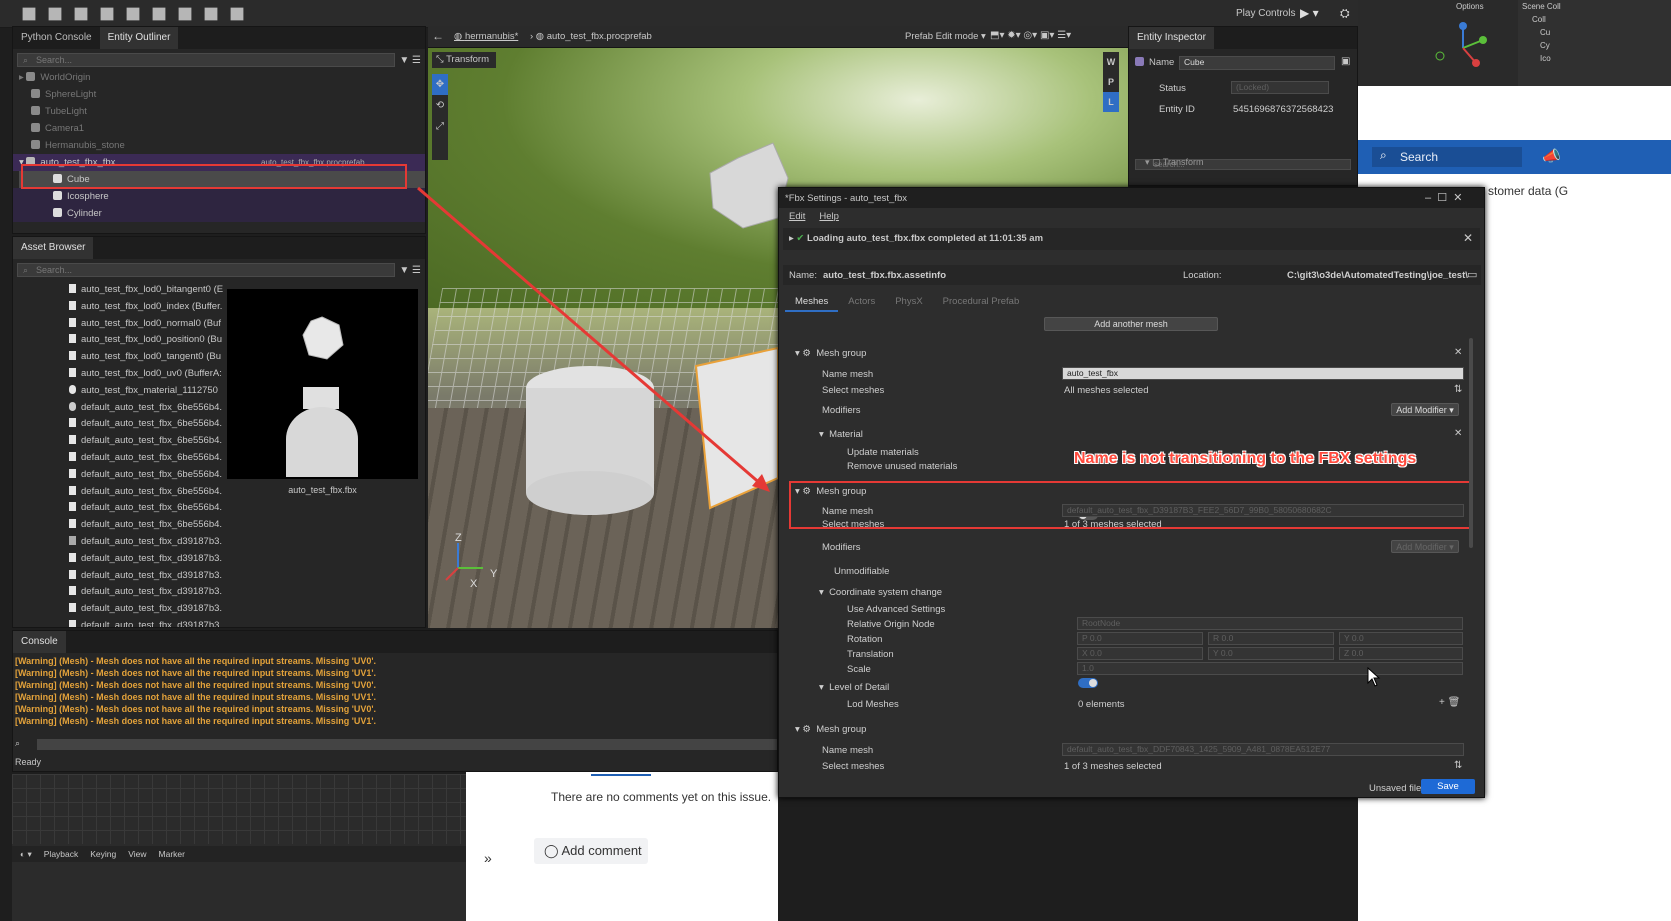 This screenshot has width=1671, height=921. What do you see at coordinates (1243, 38) in the screenshot?
I see `inspector-tabbar: Entity Inspector` at bounding box center [1243, 38].